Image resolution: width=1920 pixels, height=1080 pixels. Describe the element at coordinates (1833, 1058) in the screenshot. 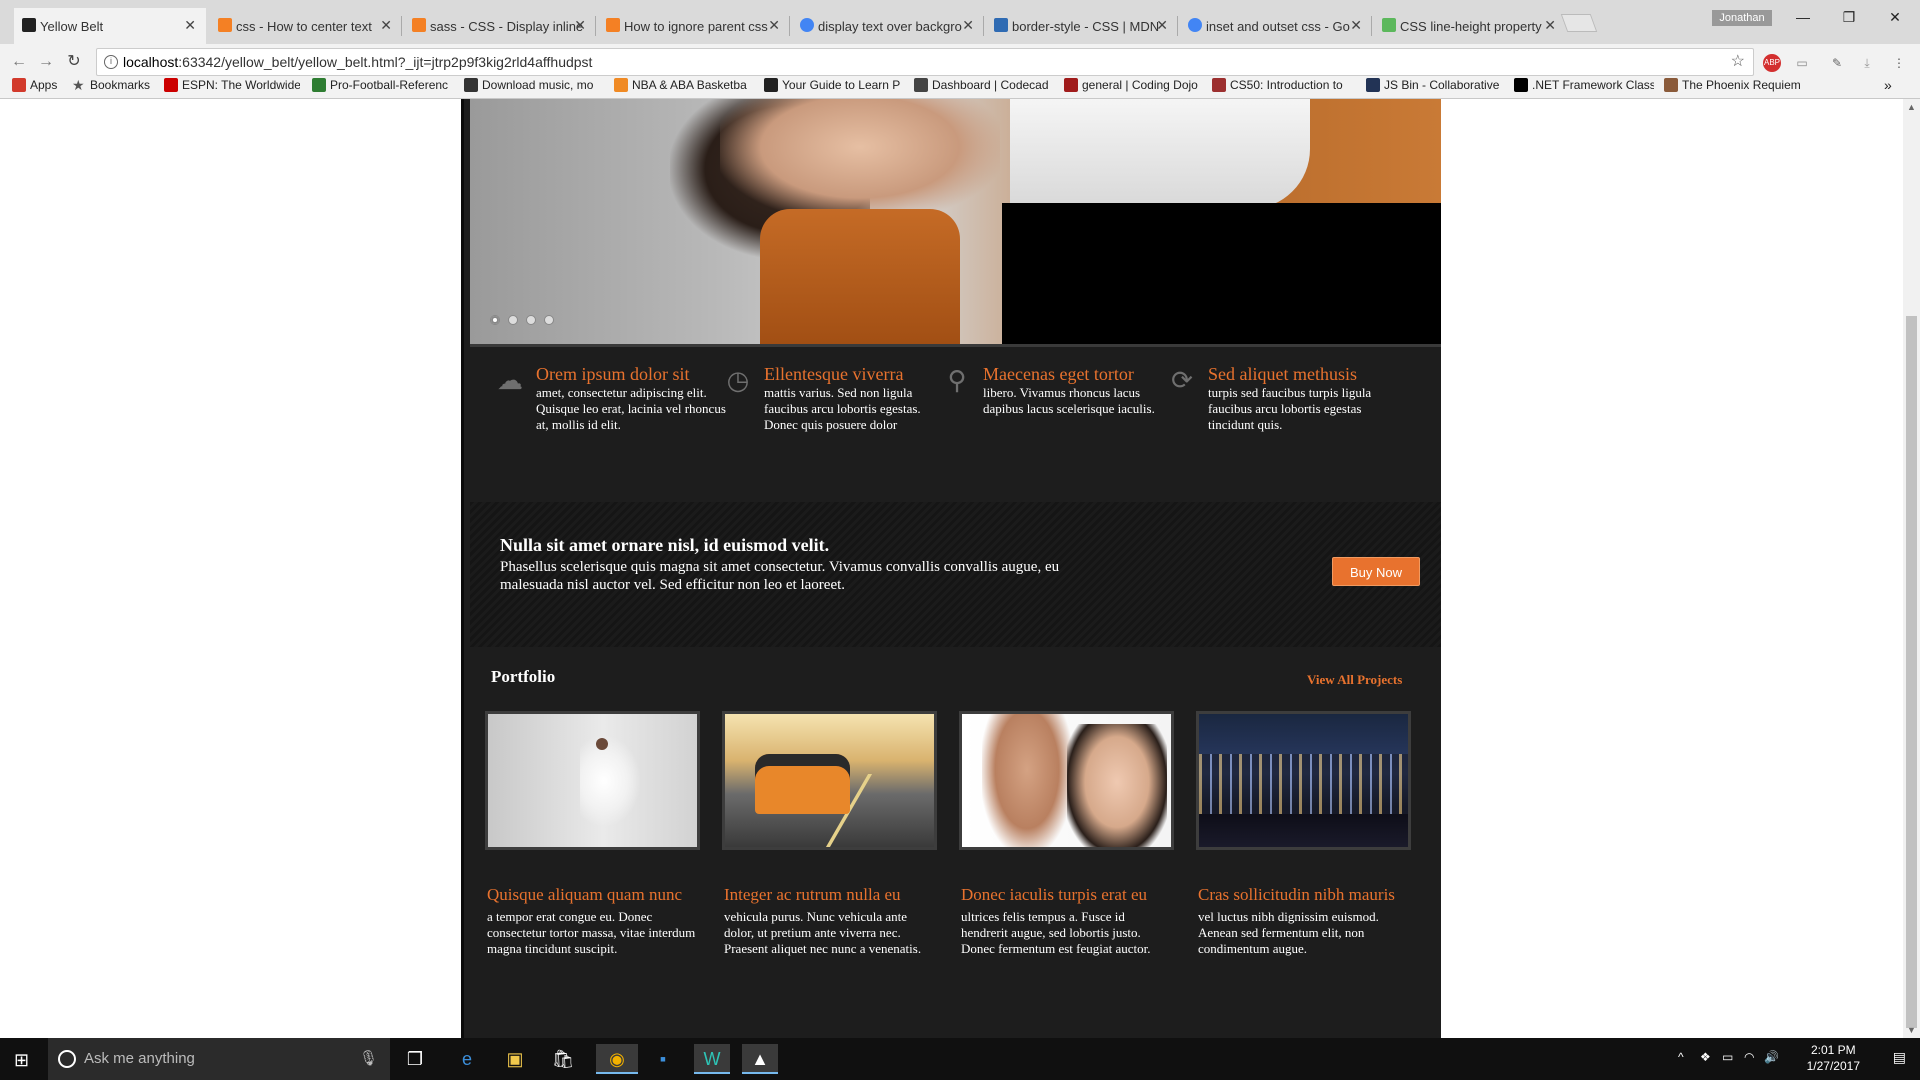

I see `clock: 2:01 PM 1/27/2017` at that location.